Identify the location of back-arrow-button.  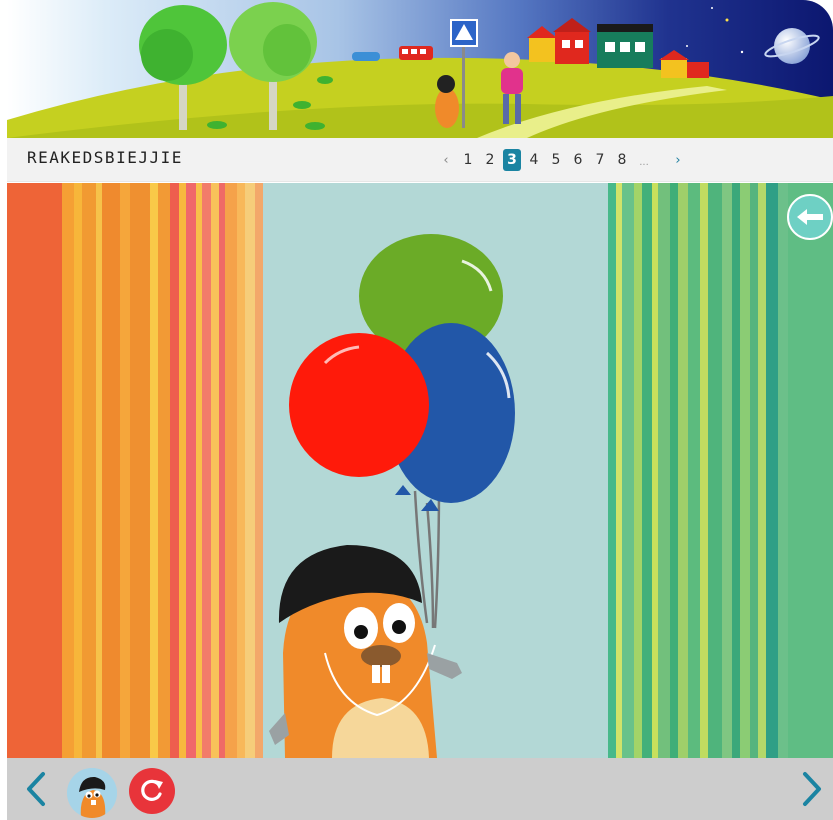
(810, 217).